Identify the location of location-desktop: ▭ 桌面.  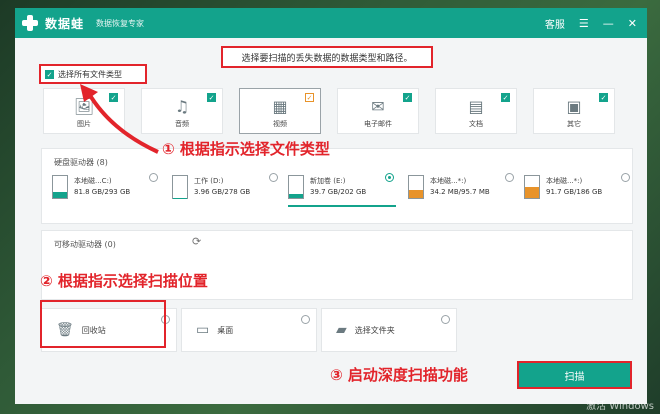
(249, 330).